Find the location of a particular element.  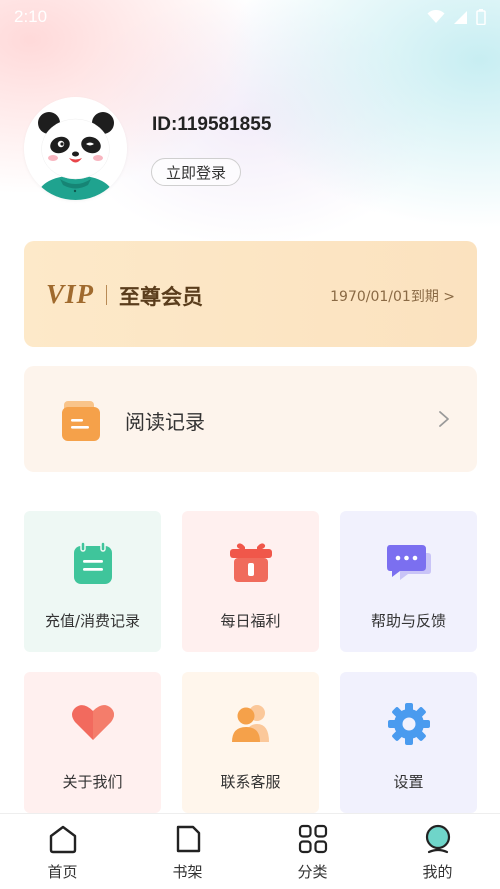

vip-divider is located at coordinates (106, 295).